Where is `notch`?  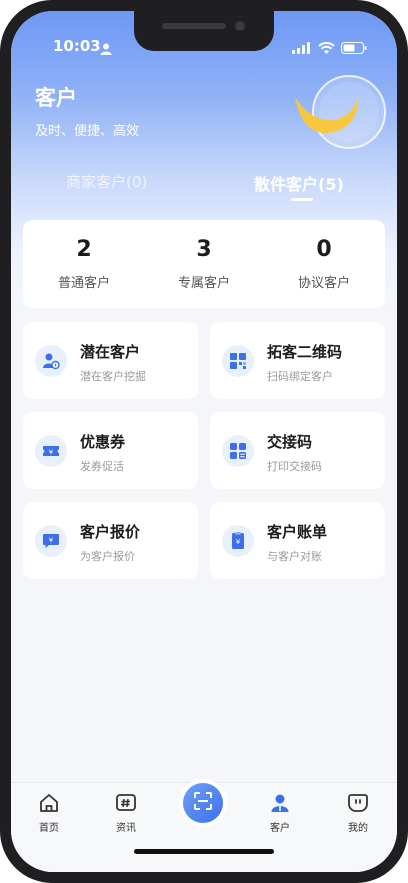
notch is located at coordinates (204, 31).